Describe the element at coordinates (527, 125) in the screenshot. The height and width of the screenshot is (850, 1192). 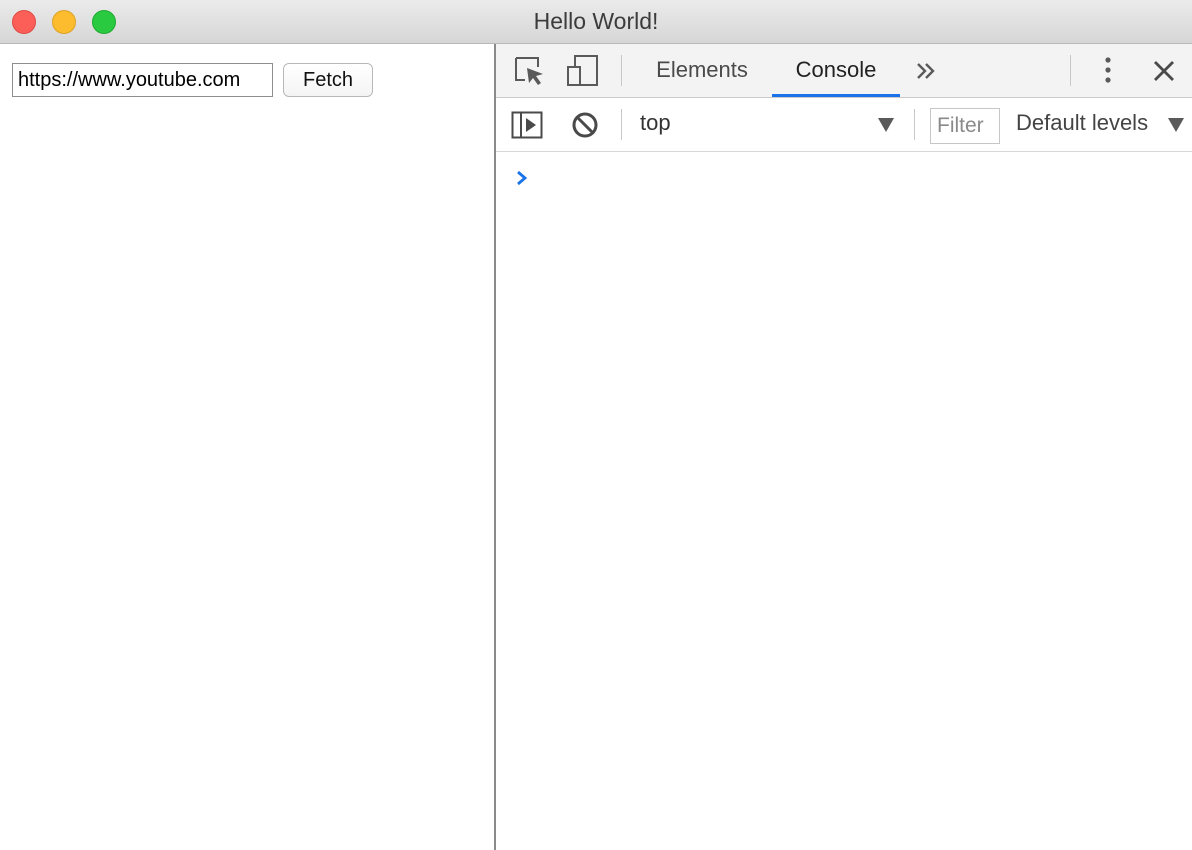
I see `sidebar-toggle-icon` at that location.